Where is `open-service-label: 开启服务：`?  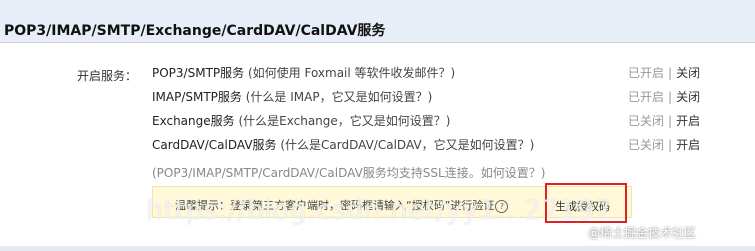
open-service-label: 开启服务： is located at coordinates (107, 76).